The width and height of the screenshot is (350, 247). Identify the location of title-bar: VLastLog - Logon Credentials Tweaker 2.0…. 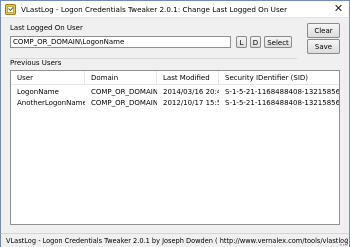
(175, 9).